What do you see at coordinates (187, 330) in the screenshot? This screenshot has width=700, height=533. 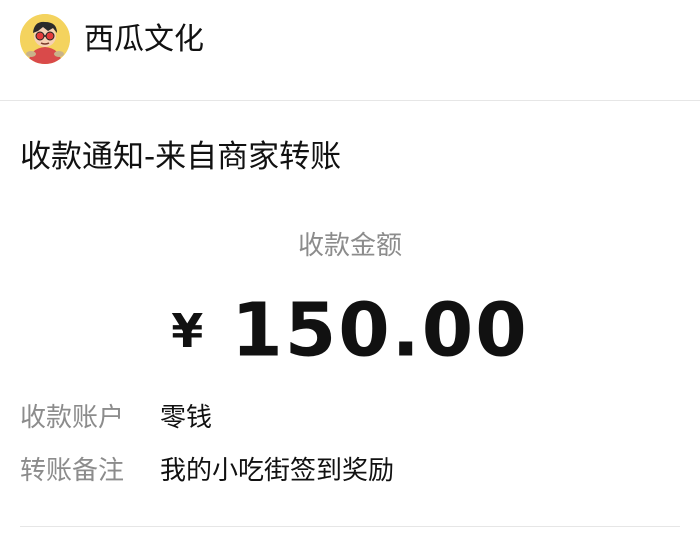 I see `currency-symbol: ¥` at bounding box center [187, 330].